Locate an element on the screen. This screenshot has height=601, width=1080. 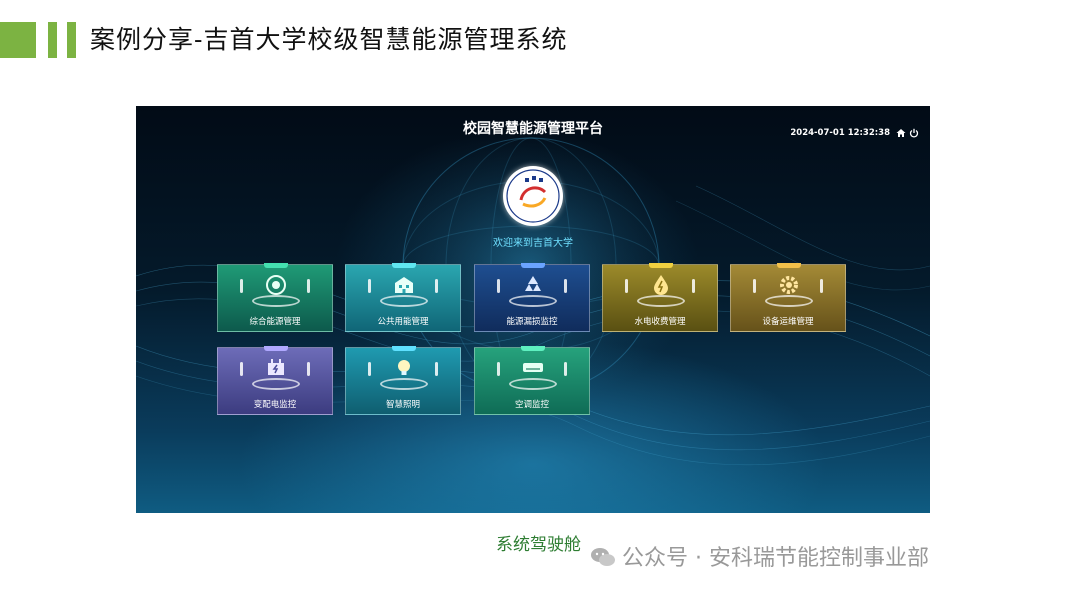
screenshot-caption: 系统驾驶舱 is located at coordinates (538, 545).